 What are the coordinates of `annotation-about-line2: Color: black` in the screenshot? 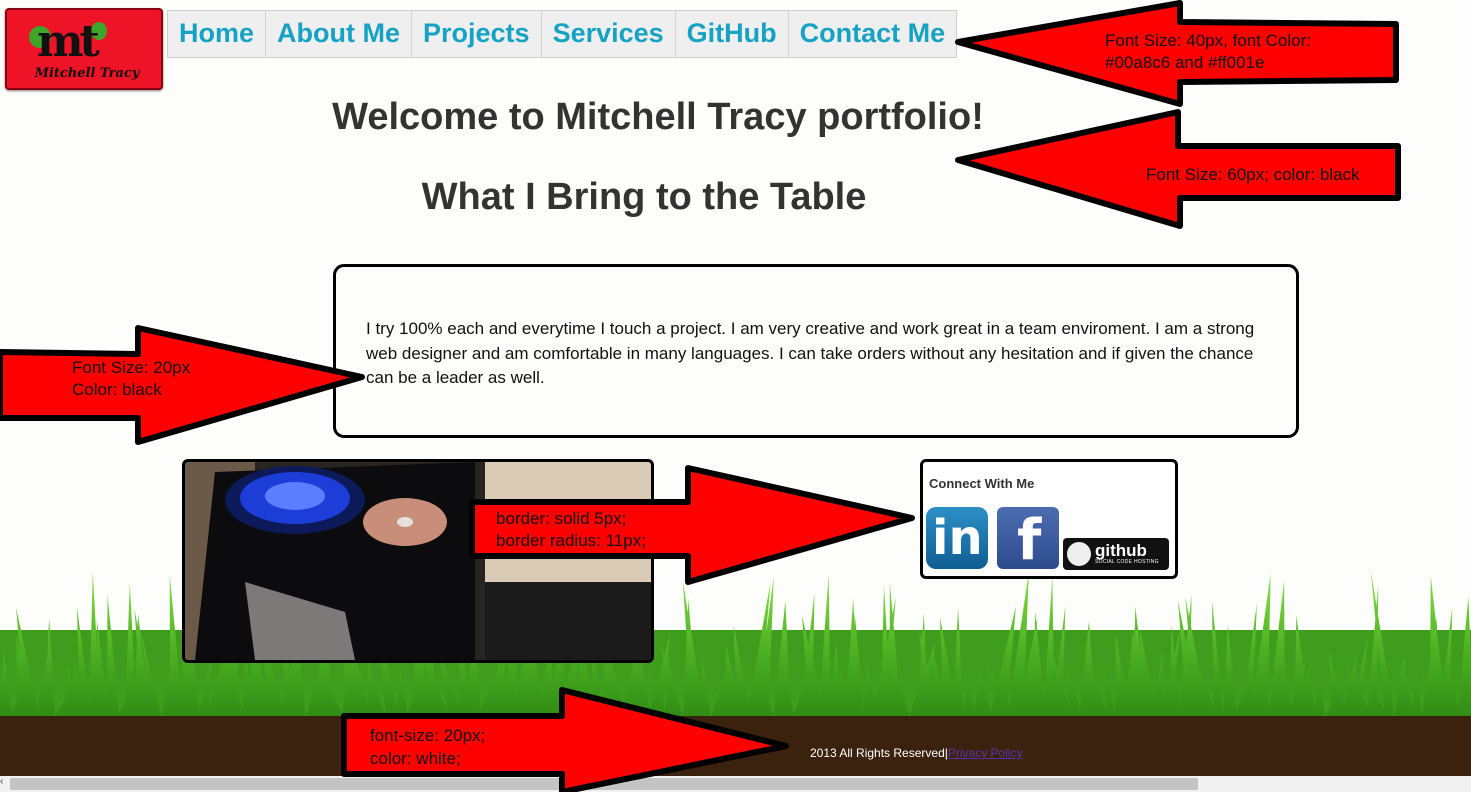 It's located at (117, 389).